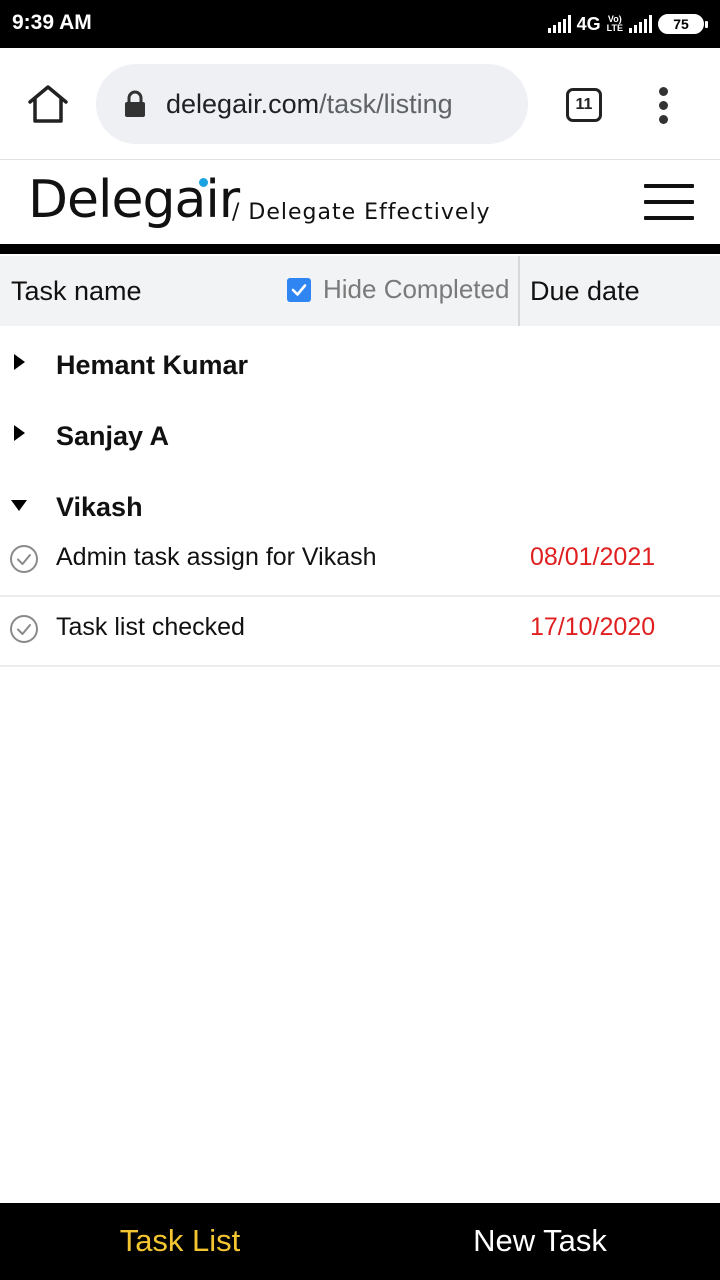 The height and width of the screenshot is (1280, 720). Describe the element at coordinates (519, 291) in the screenshot. I see `column-divider` at that location.